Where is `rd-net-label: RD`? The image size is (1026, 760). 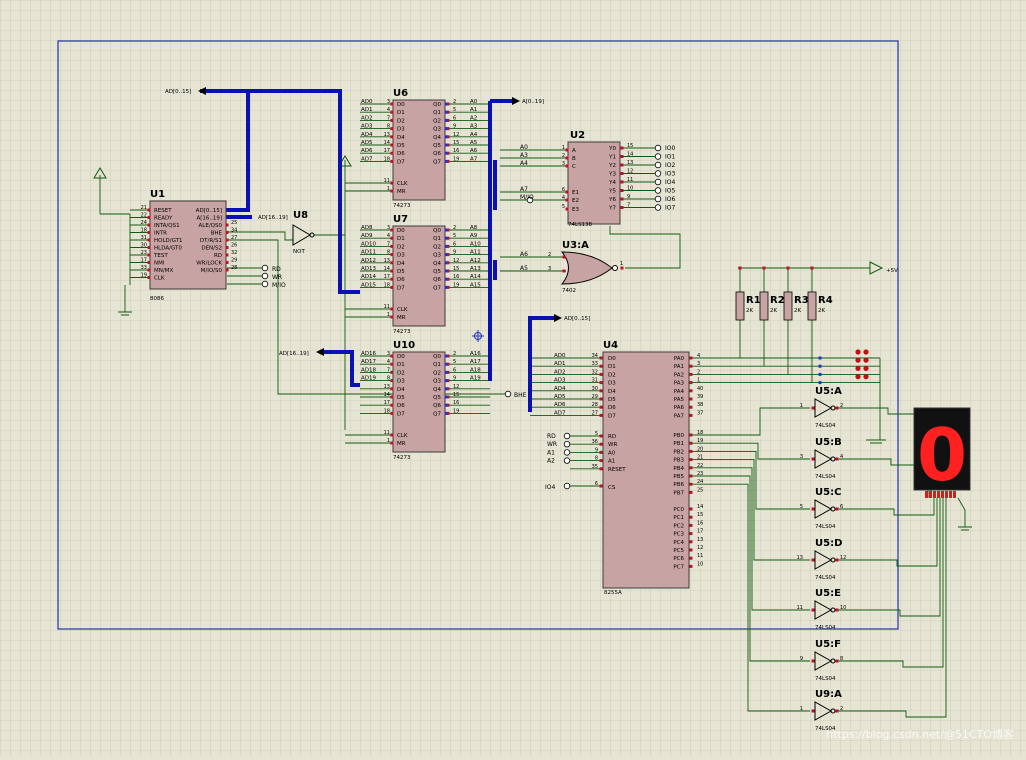
rd-net-label: RD is located at coordinates (276, 269).